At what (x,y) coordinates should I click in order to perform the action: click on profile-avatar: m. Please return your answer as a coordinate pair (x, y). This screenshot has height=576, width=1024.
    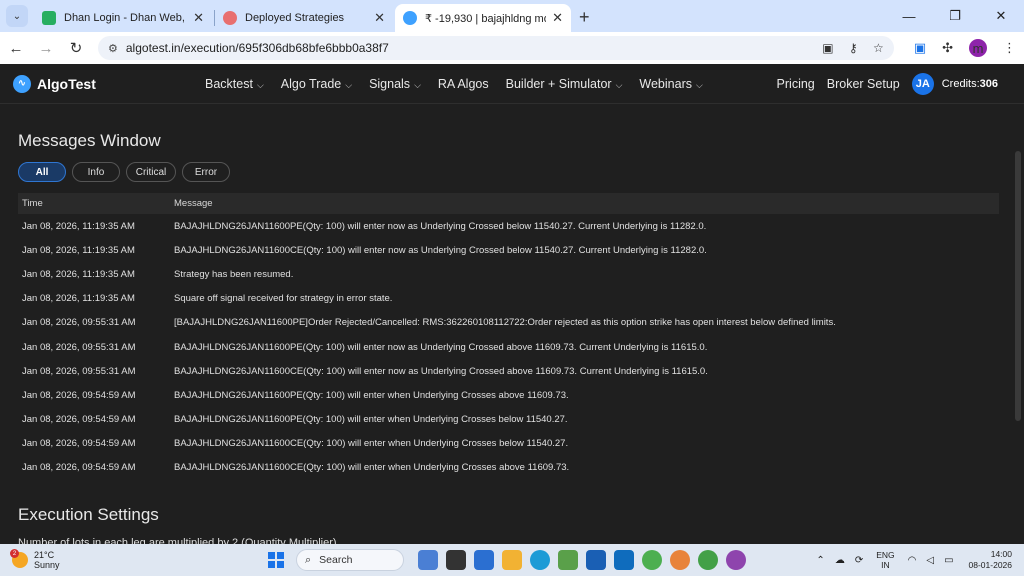
    Looking at the image, I should click on (978, 48).